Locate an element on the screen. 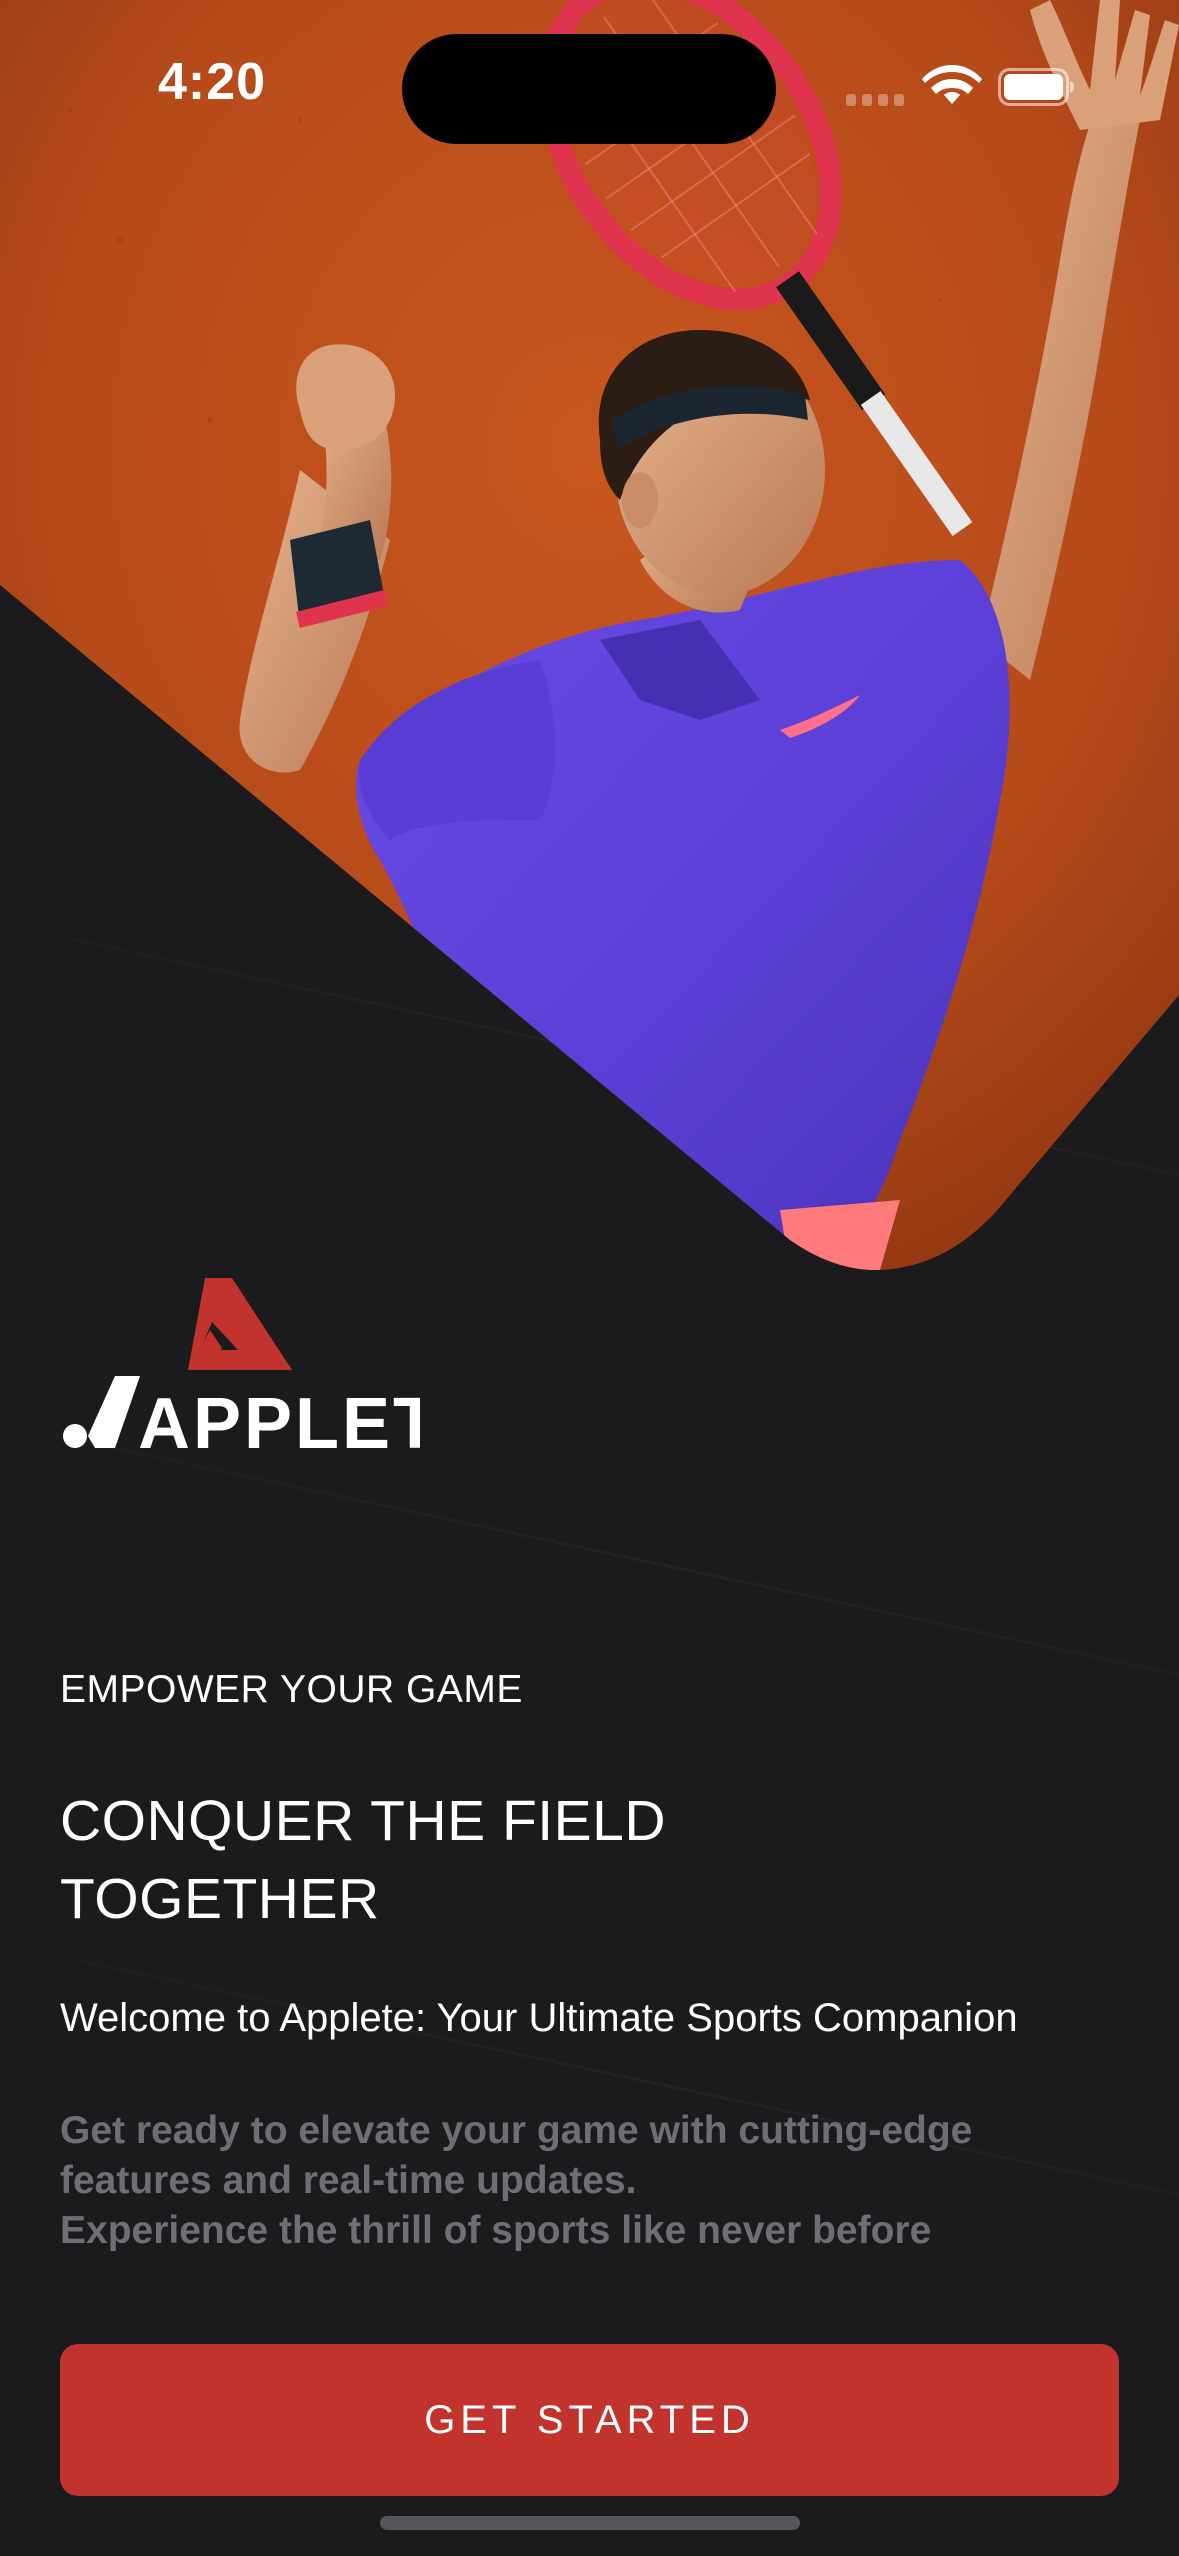 The image size is (1179, 2556). description-line: features and real-time updates. is located at coordinates (348, 2180).